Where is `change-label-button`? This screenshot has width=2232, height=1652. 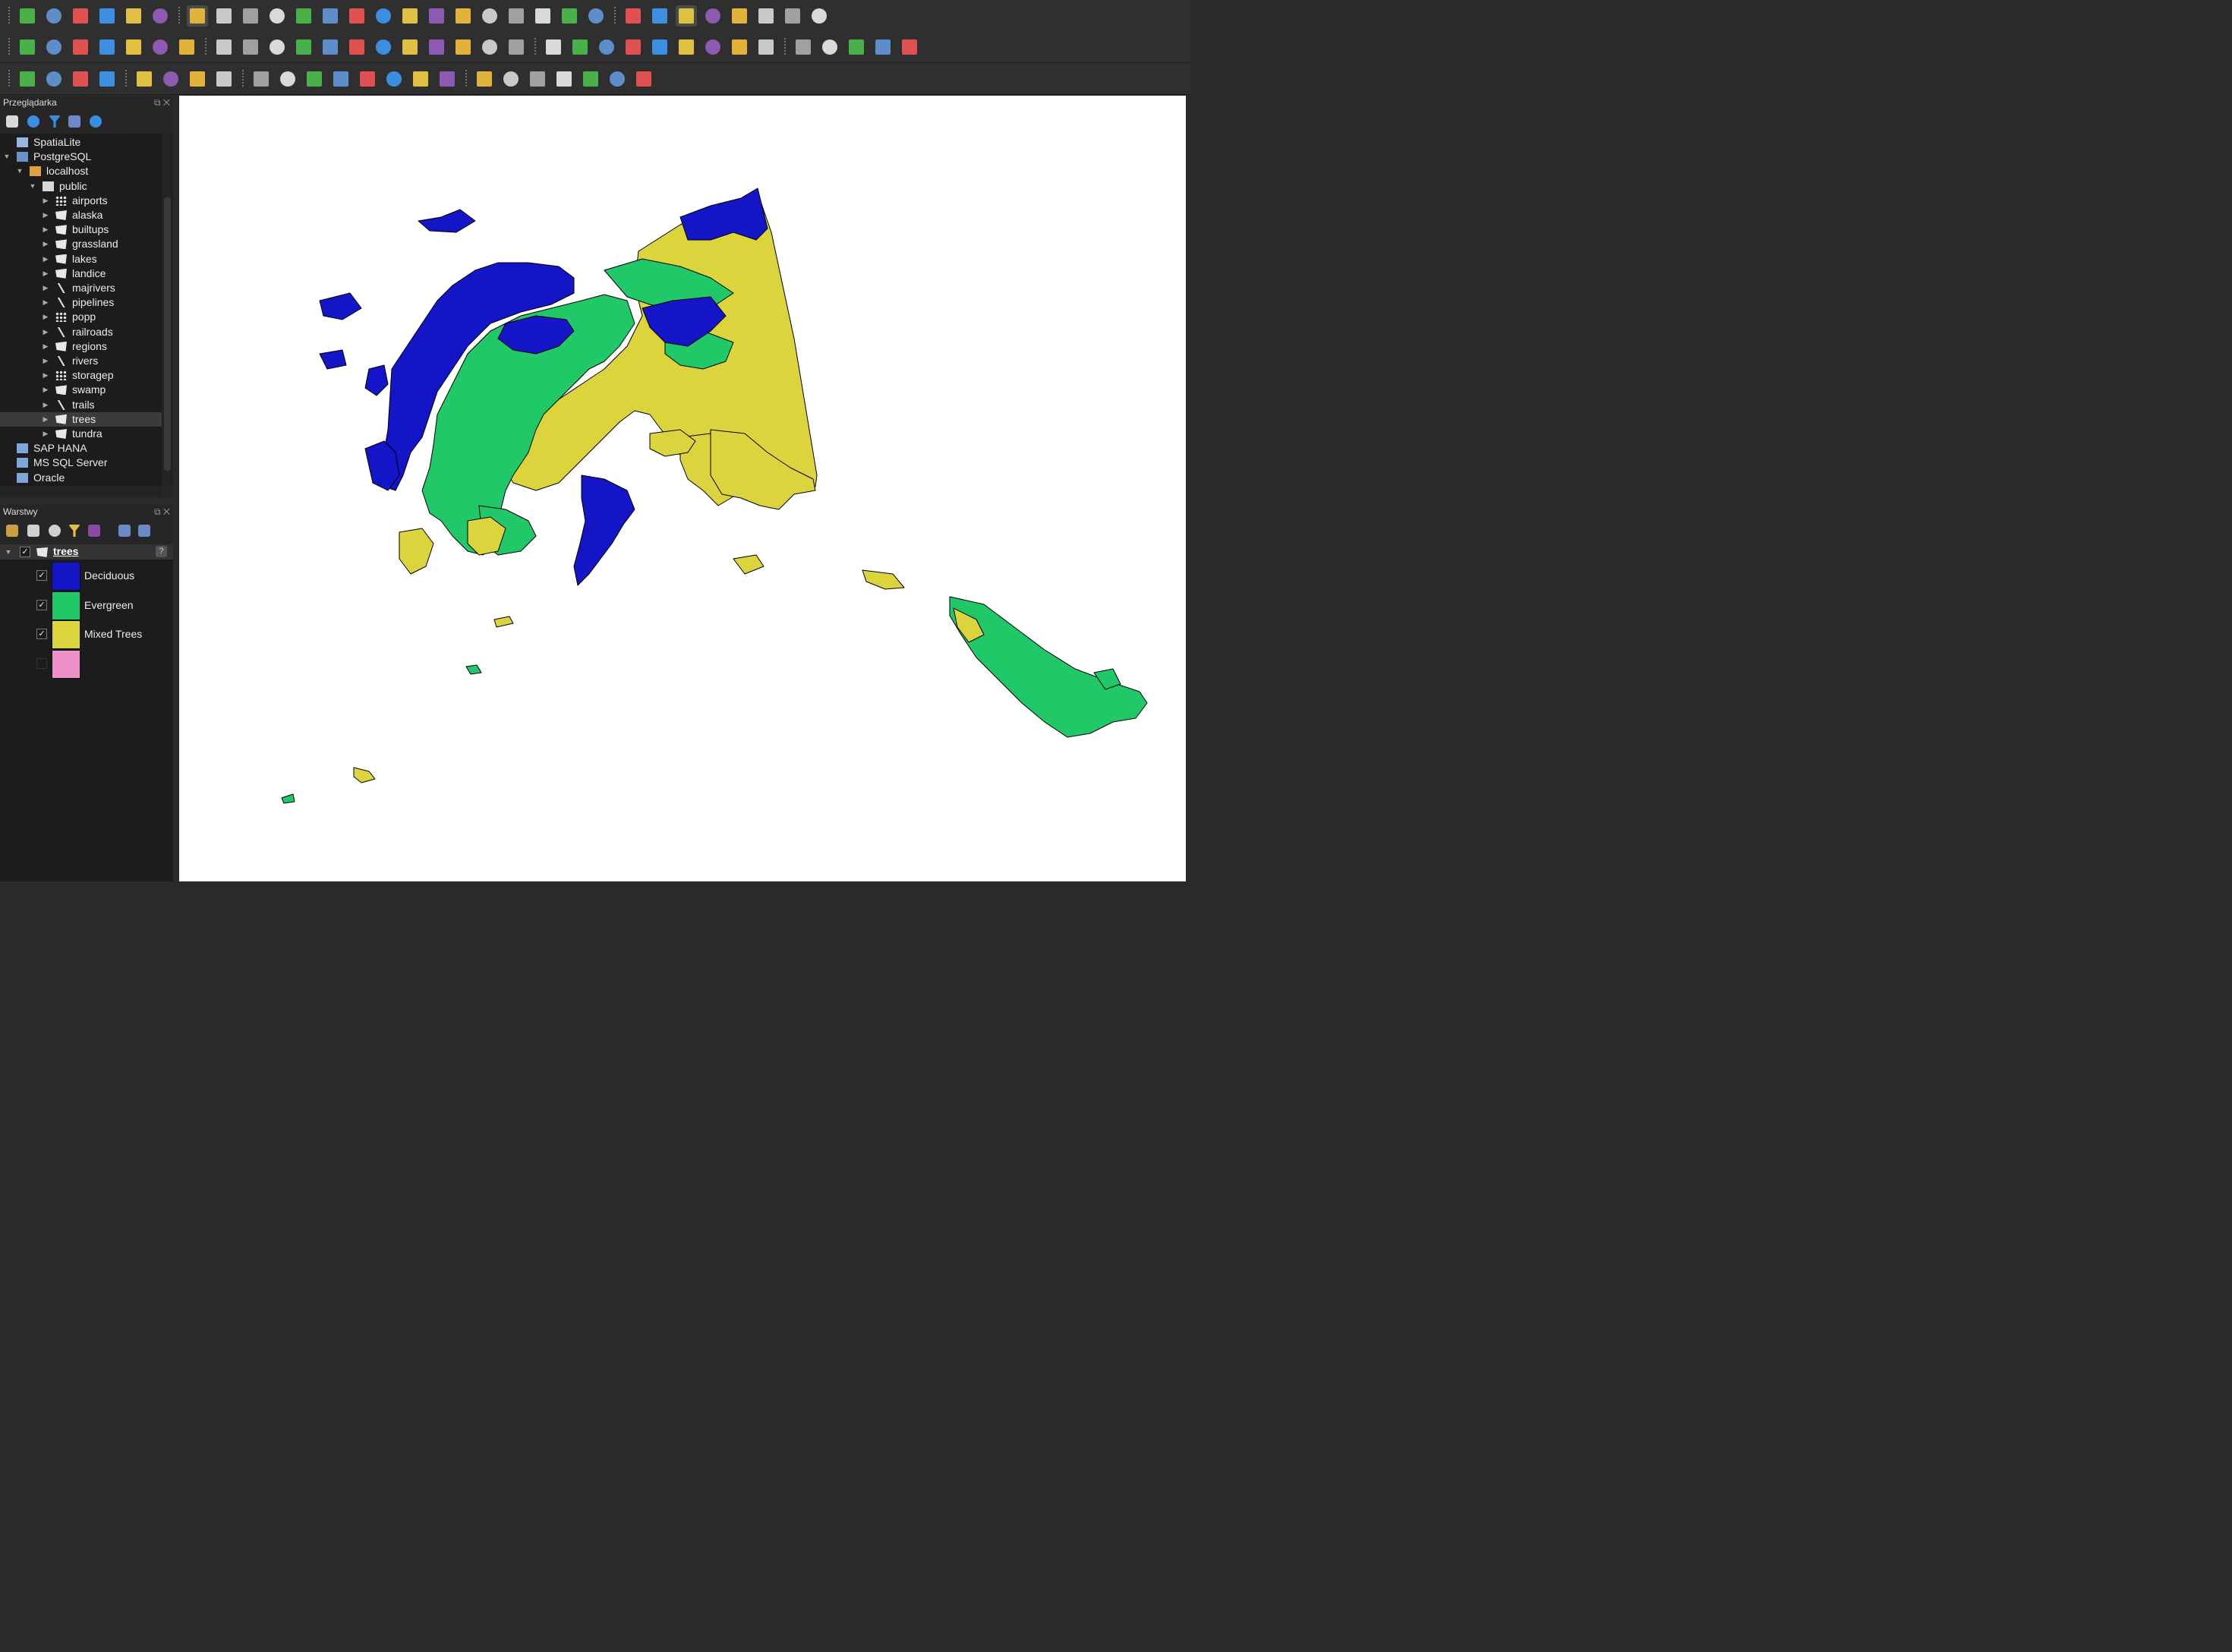 change-label-button is located at coordinates (739, 47).